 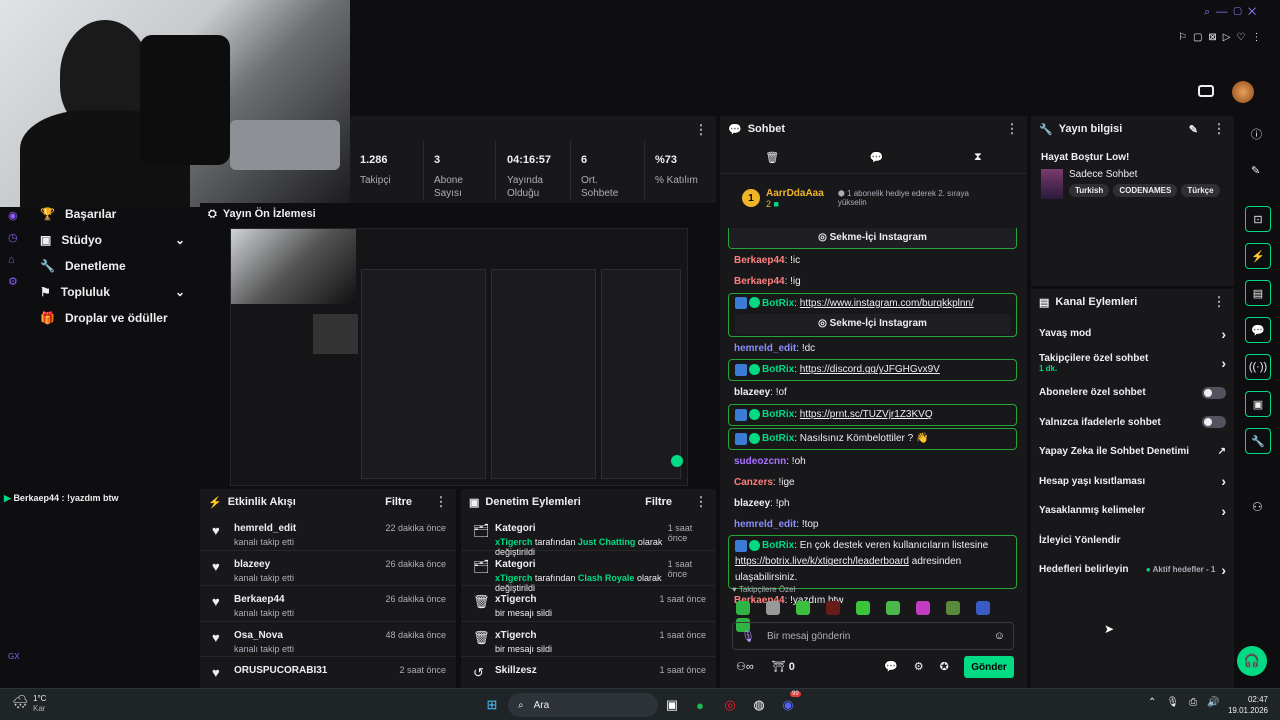 I want to click on mod-desc: bir mesajı sildi, so click(x=524, y=648).